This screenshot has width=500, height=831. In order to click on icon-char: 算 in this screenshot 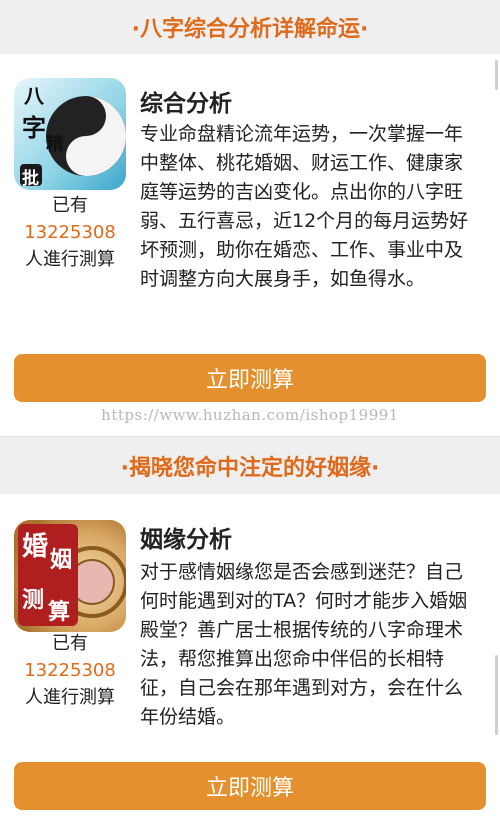, I will do `click(59, 612)`.